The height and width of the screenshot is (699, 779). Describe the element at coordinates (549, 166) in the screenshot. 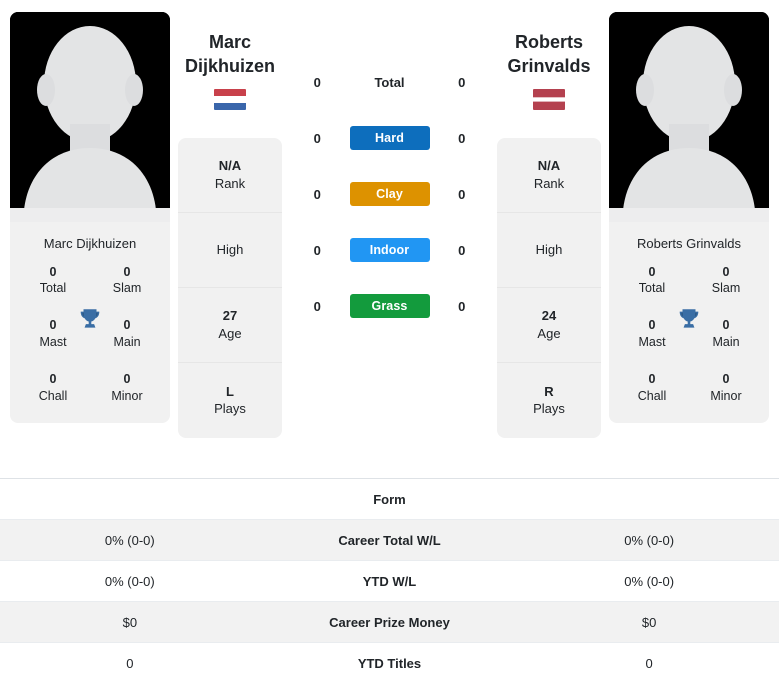

I see `right-info-rank-value: N/A` at that location.